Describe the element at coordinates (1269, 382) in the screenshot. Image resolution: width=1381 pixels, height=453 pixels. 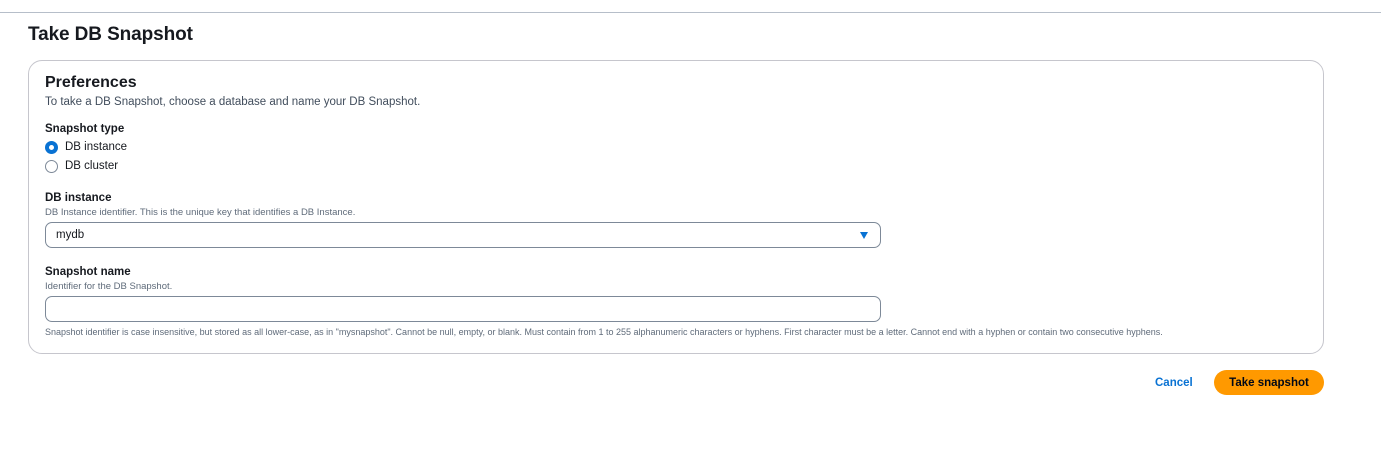
I see `take-snapshot-button: Take snapshot` at that location.